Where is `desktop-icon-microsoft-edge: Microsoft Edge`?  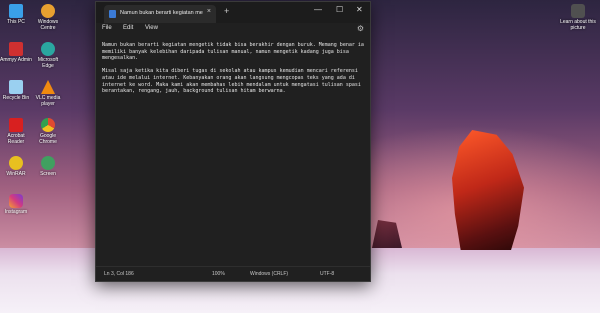
desktop-icon-microsoft-edge: Microsoft Edge is located at coordinates (48, 55).